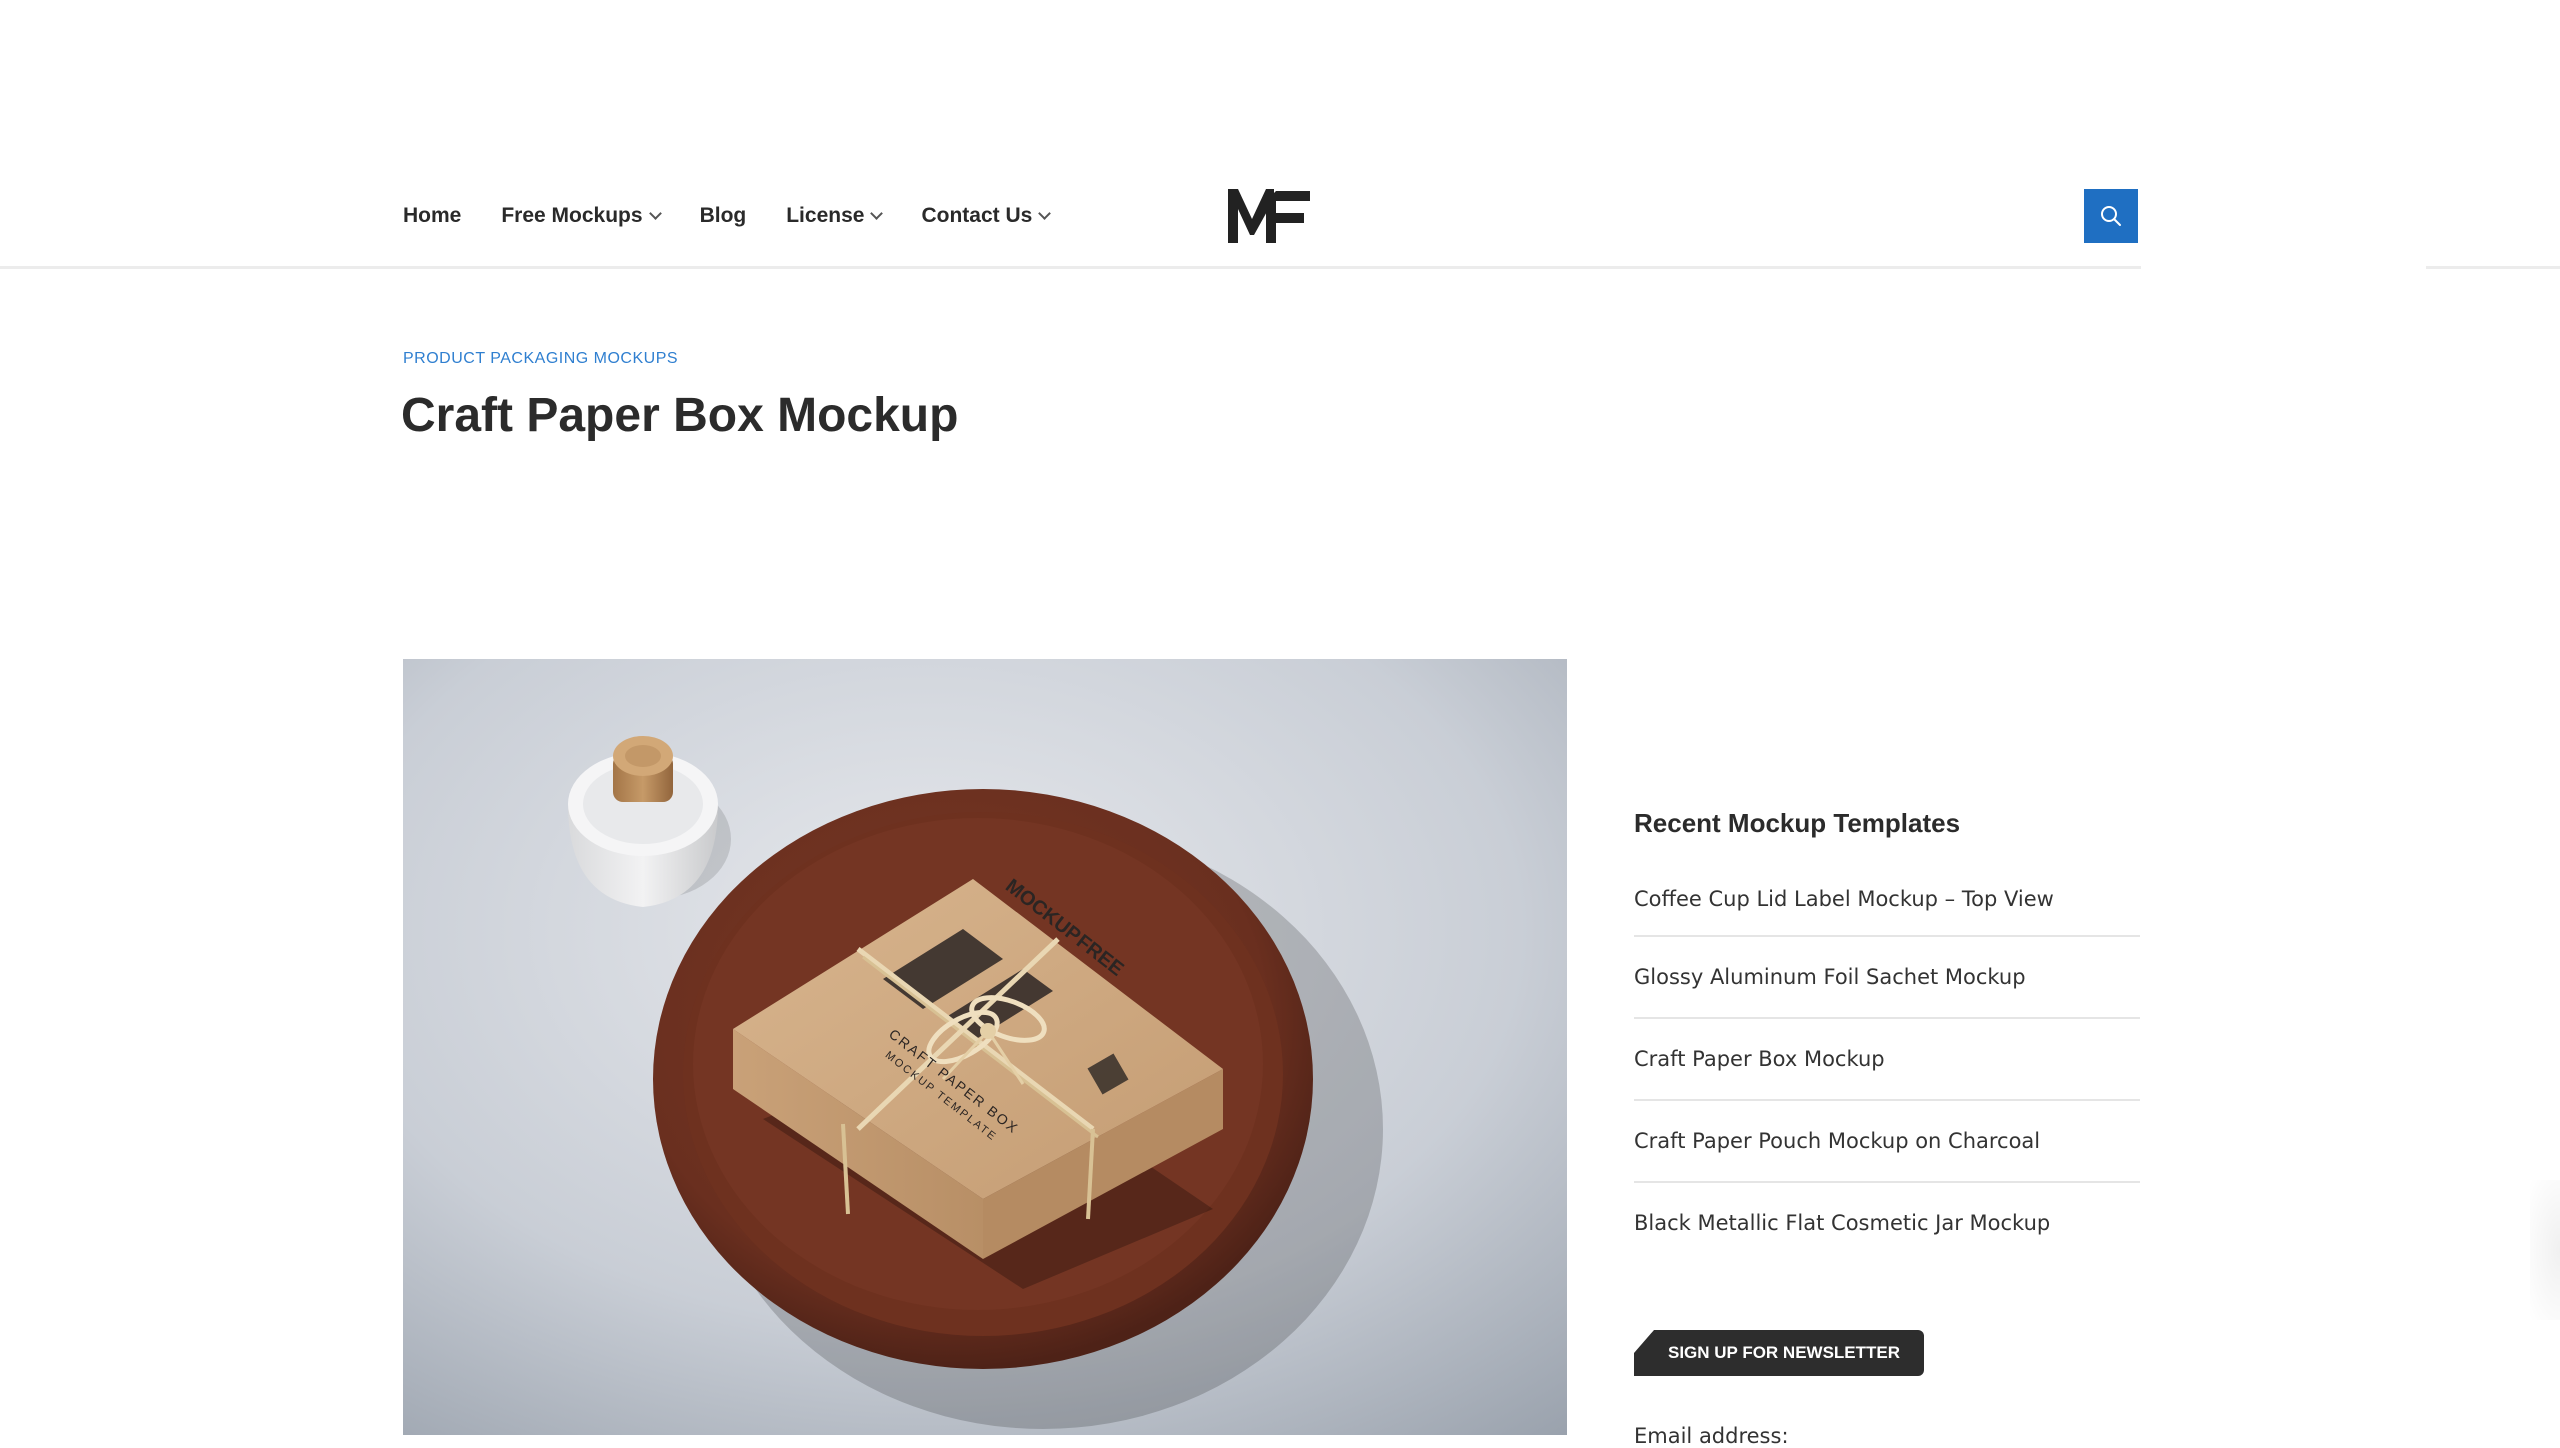  Describe the element at coordinates (825, 215) in the screenshot. I see `nav-item-label: License` at that location.